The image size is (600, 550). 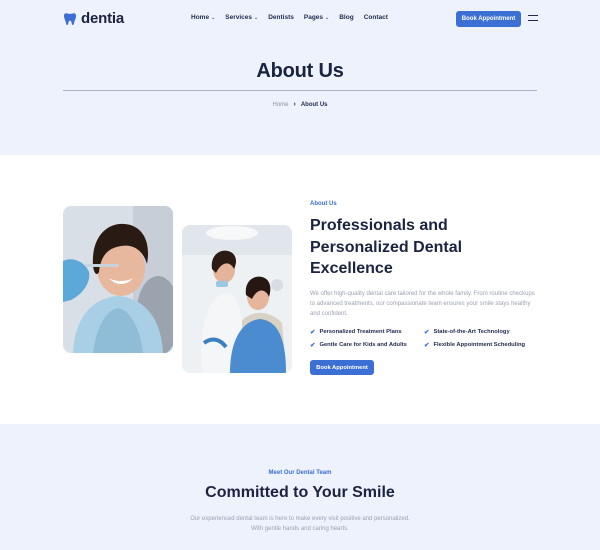 I want to click on feature-label: Flexible Appointment Scheduling, so click(x=479, y=345).